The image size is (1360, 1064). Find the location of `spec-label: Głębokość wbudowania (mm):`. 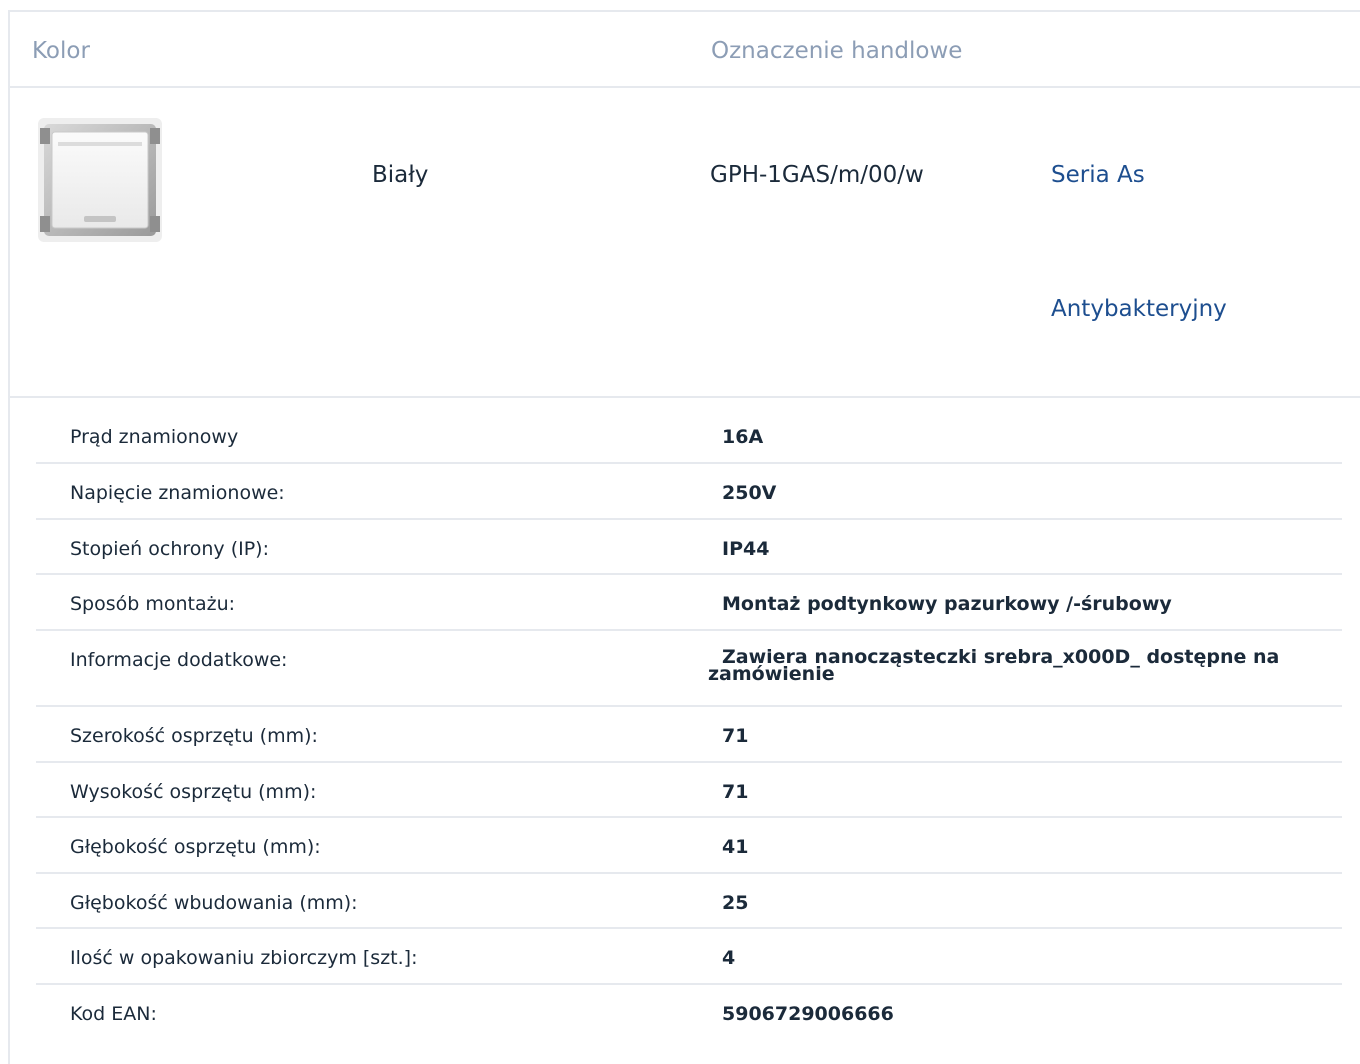

spec-label: Głębokość wbudowania (mm): is located at coordinates (214, 903).